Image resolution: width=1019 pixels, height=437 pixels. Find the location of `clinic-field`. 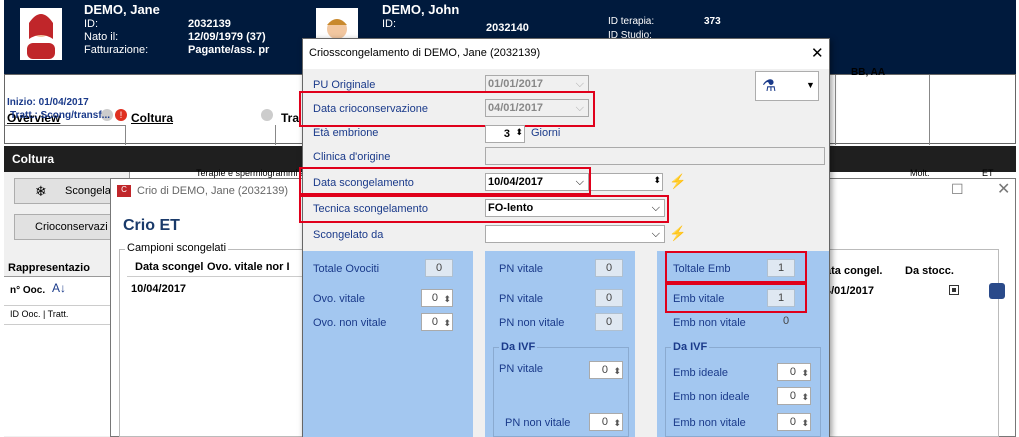

clinic-field is located at coordinates (655, 156).